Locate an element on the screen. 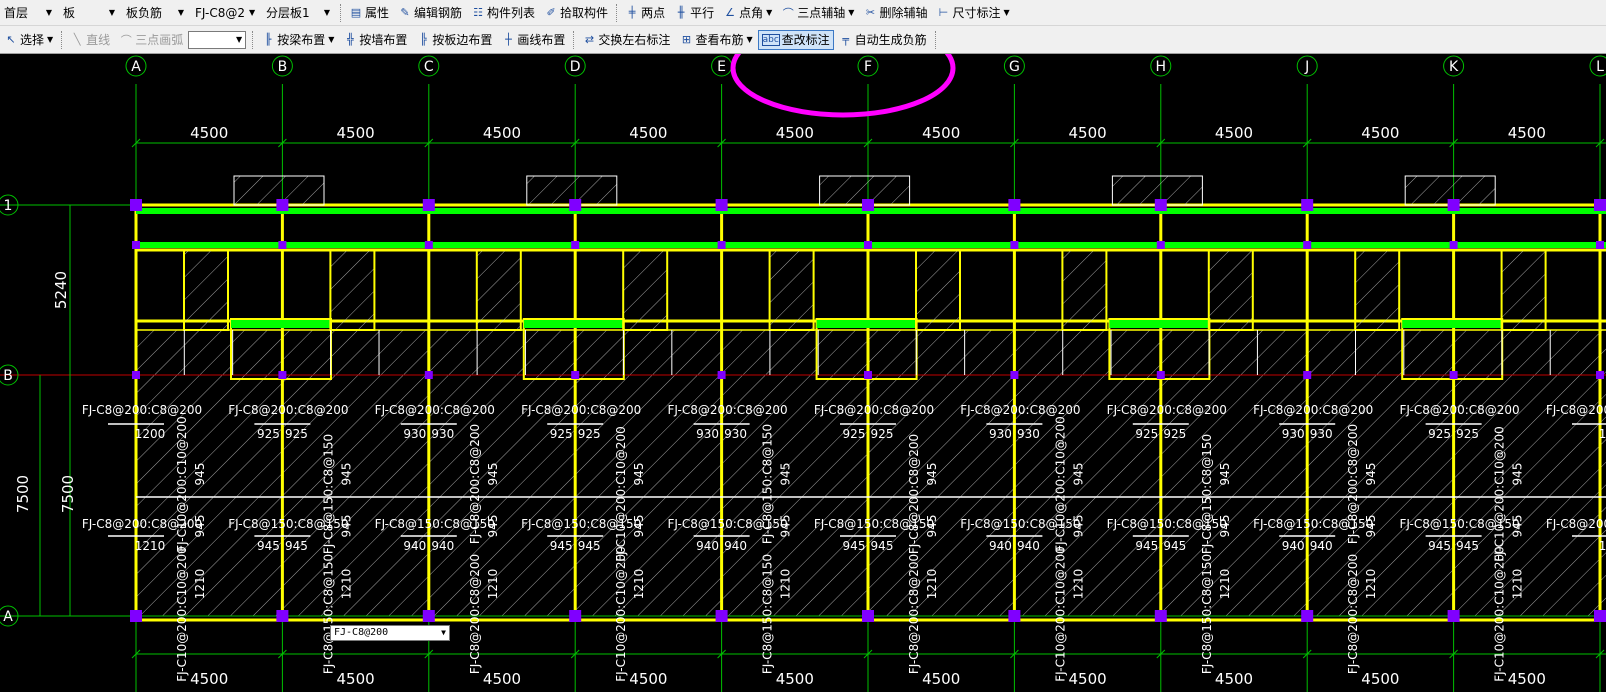  parallel-axis-icon: ╫ is located at coordinates (681, 12).